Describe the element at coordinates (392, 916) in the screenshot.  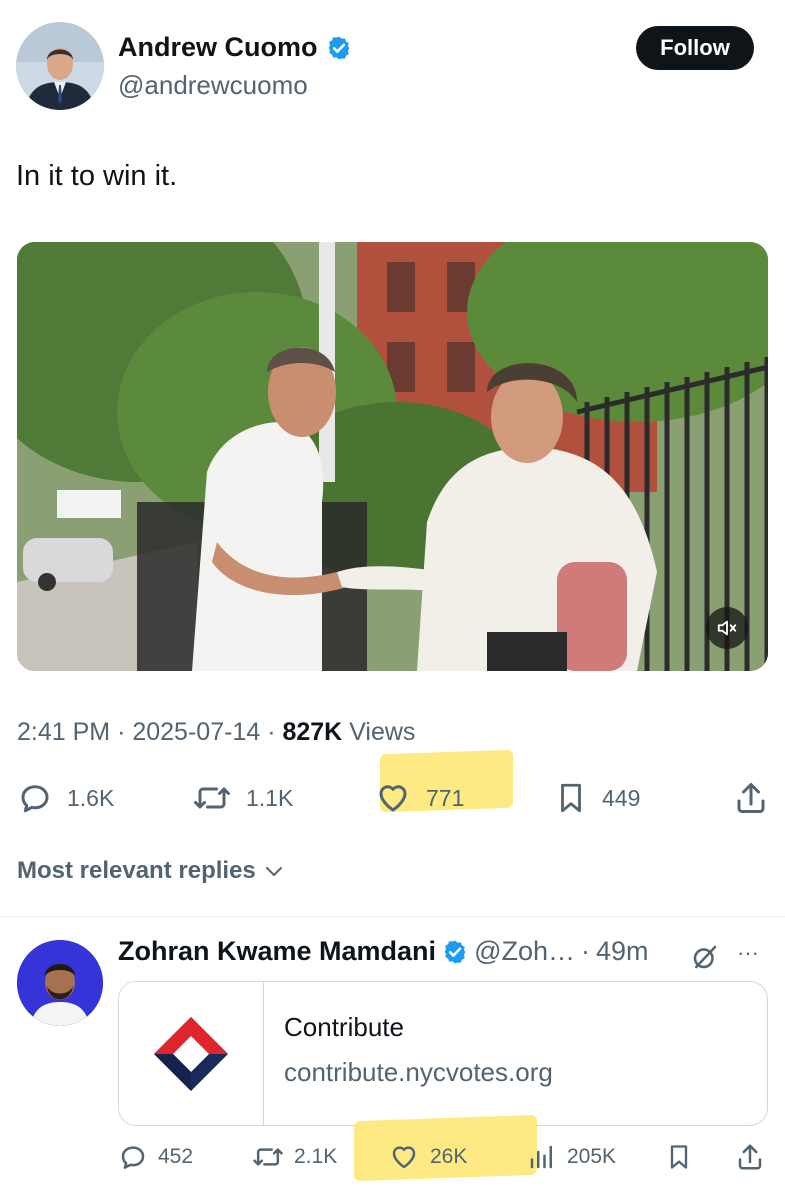
I see `divider` at that location.